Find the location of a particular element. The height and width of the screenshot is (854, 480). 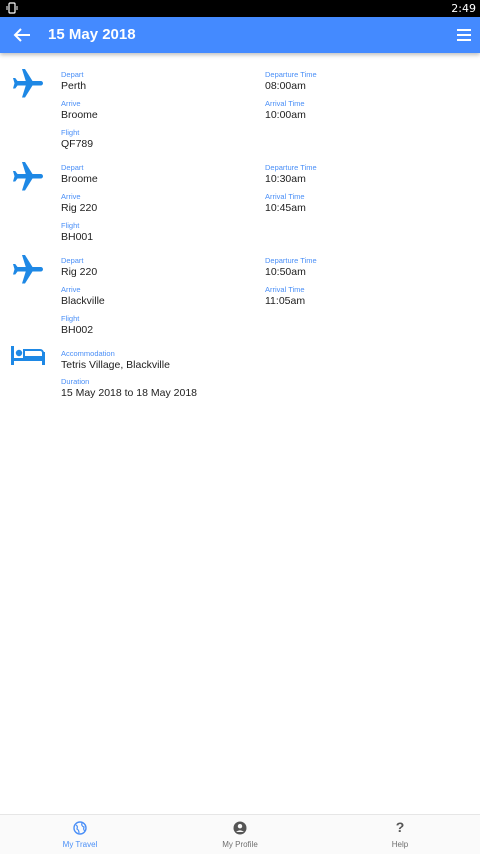

arrival-time-field: Arrival Time 11:05am is located at coordinates (285, 296).